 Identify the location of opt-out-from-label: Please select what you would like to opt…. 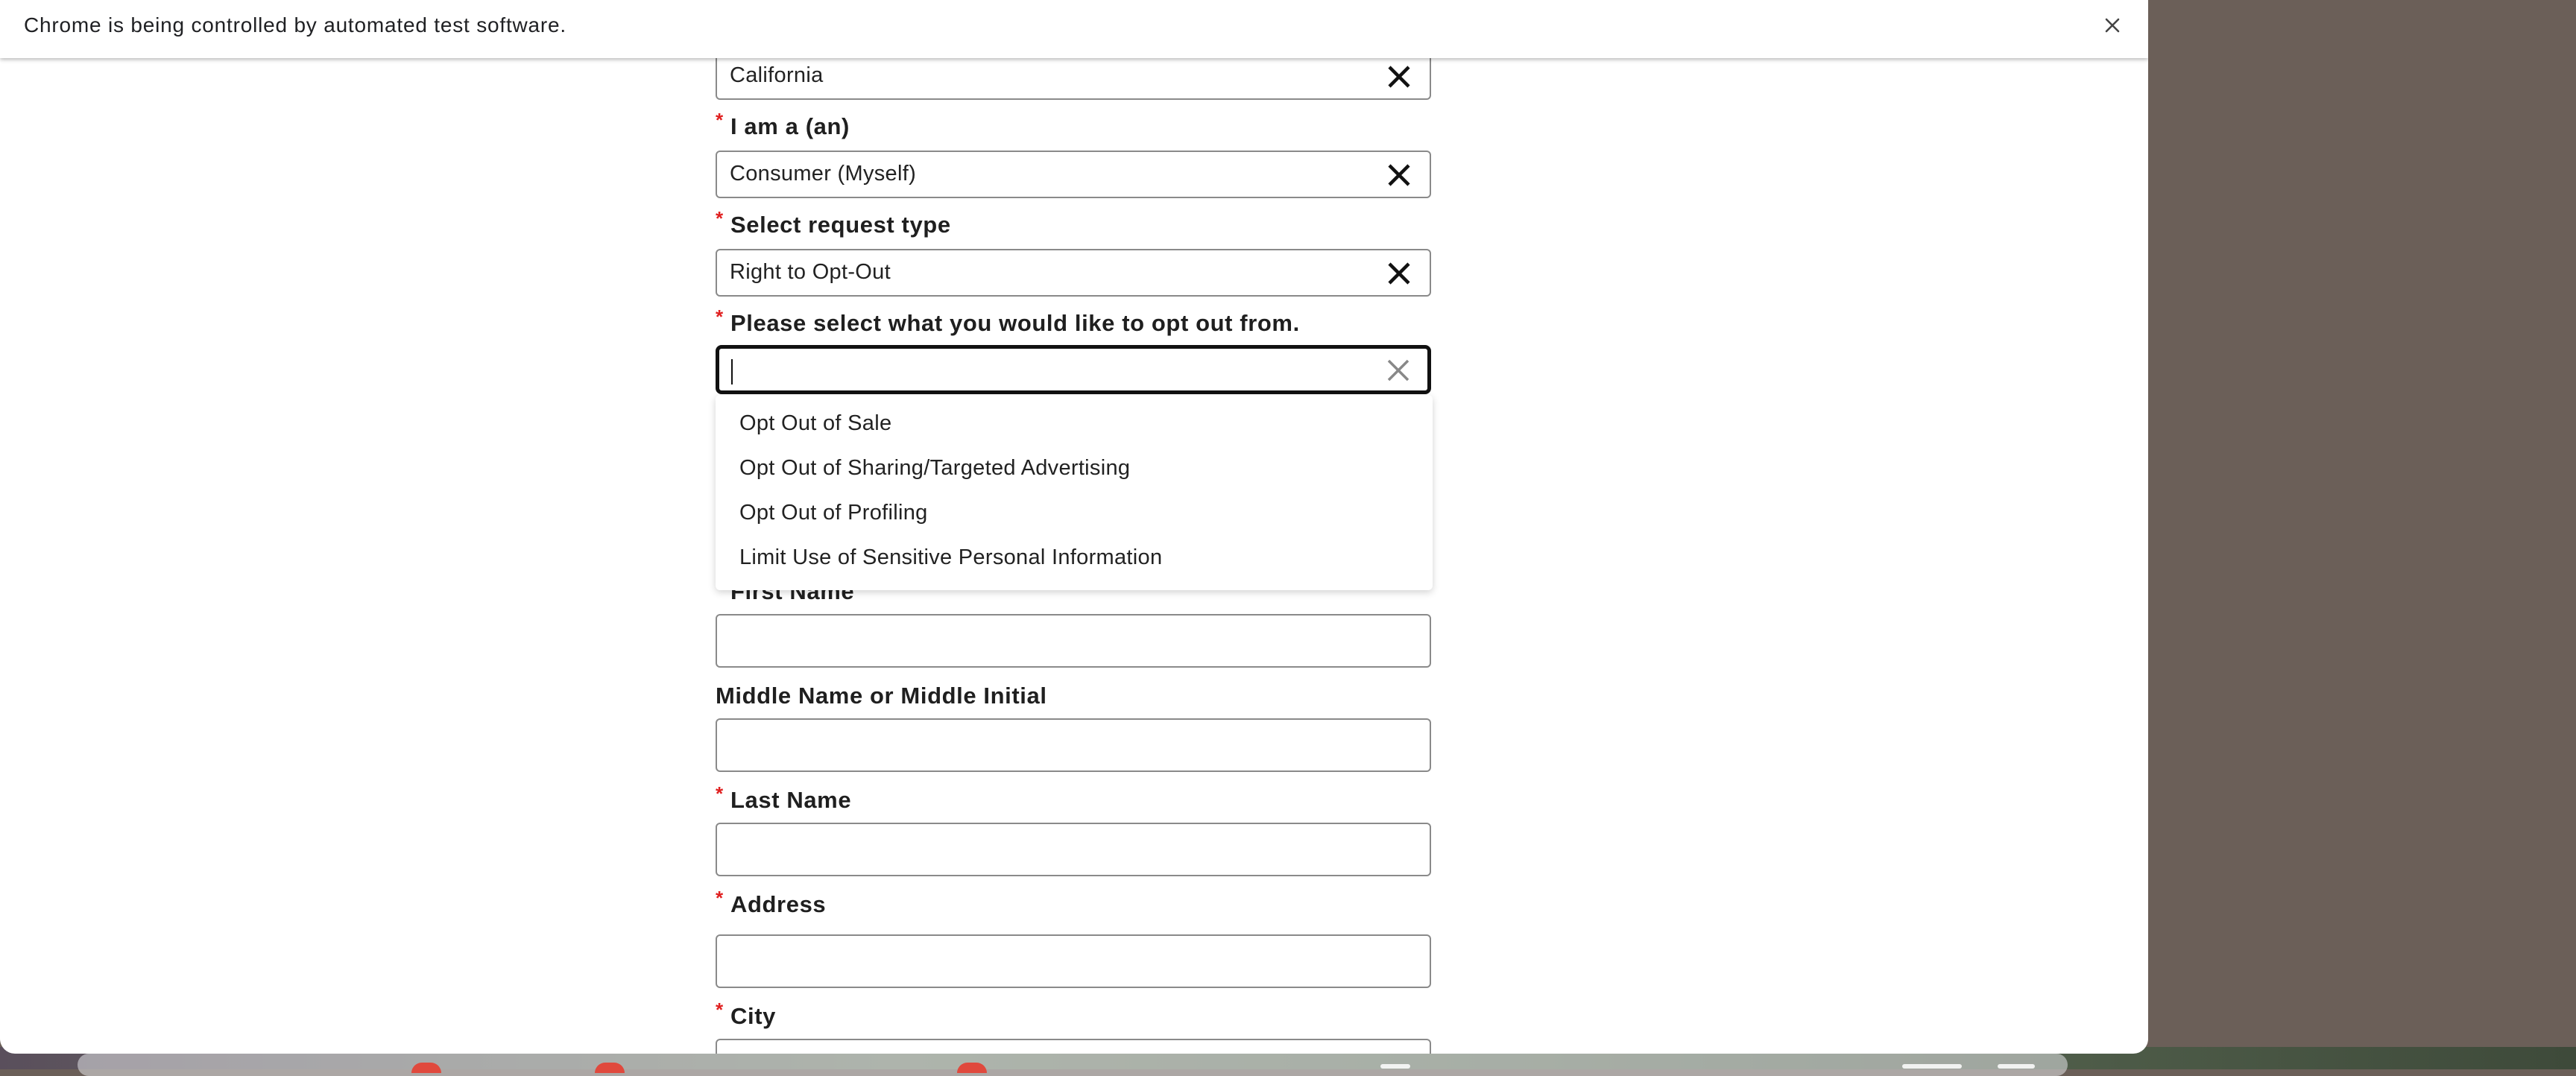
(1015, 323).